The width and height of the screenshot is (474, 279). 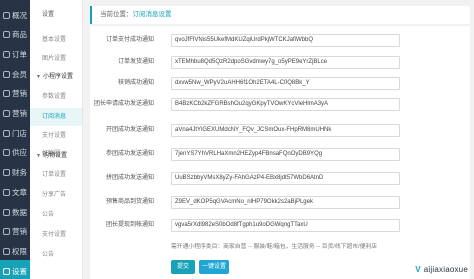 I want to click on submit-button: 提交, so click(x=183, y=267).